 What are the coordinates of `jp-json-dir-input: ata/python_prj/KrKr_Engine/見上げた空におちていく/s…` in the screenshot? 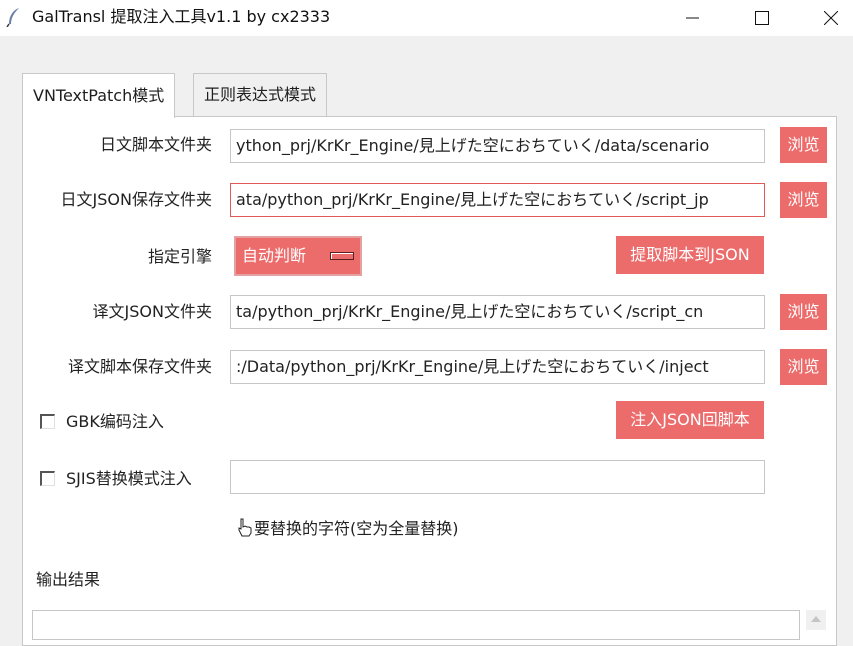 It's located at (497, 200).